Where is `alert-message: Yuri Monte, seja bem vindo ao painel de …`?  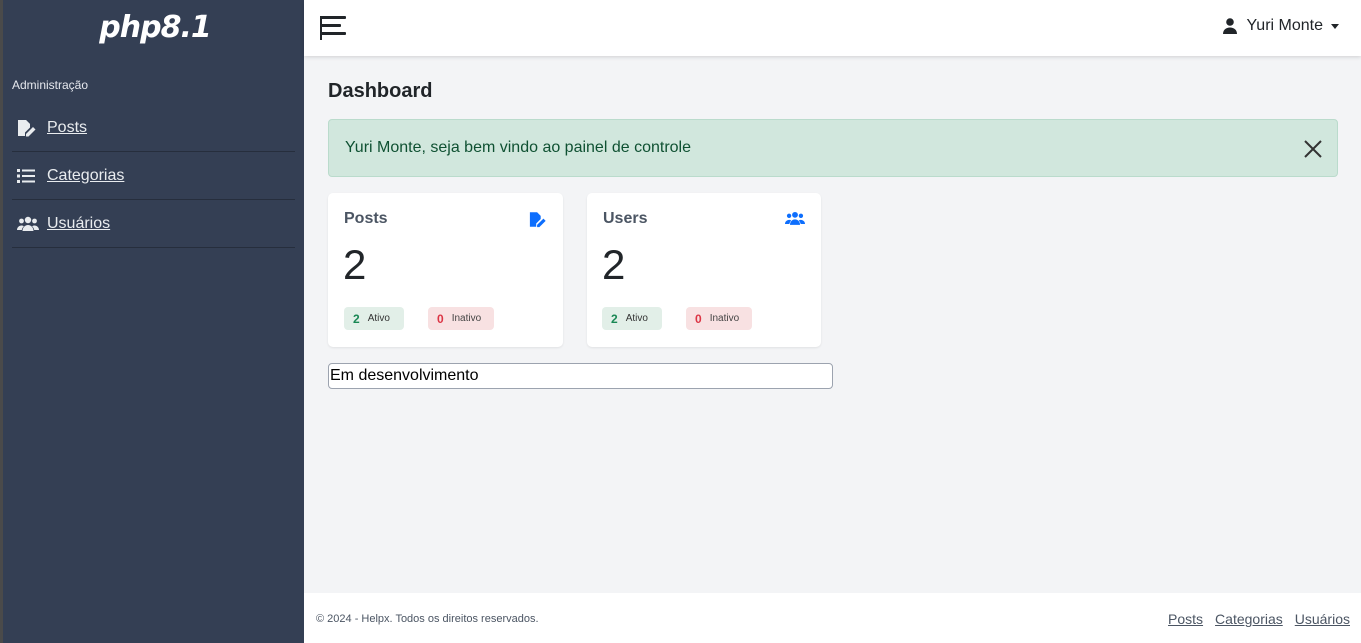
alert-message: Yuri Monte, seja bem vindo ao painel de … is located at coordinates (518, 147).